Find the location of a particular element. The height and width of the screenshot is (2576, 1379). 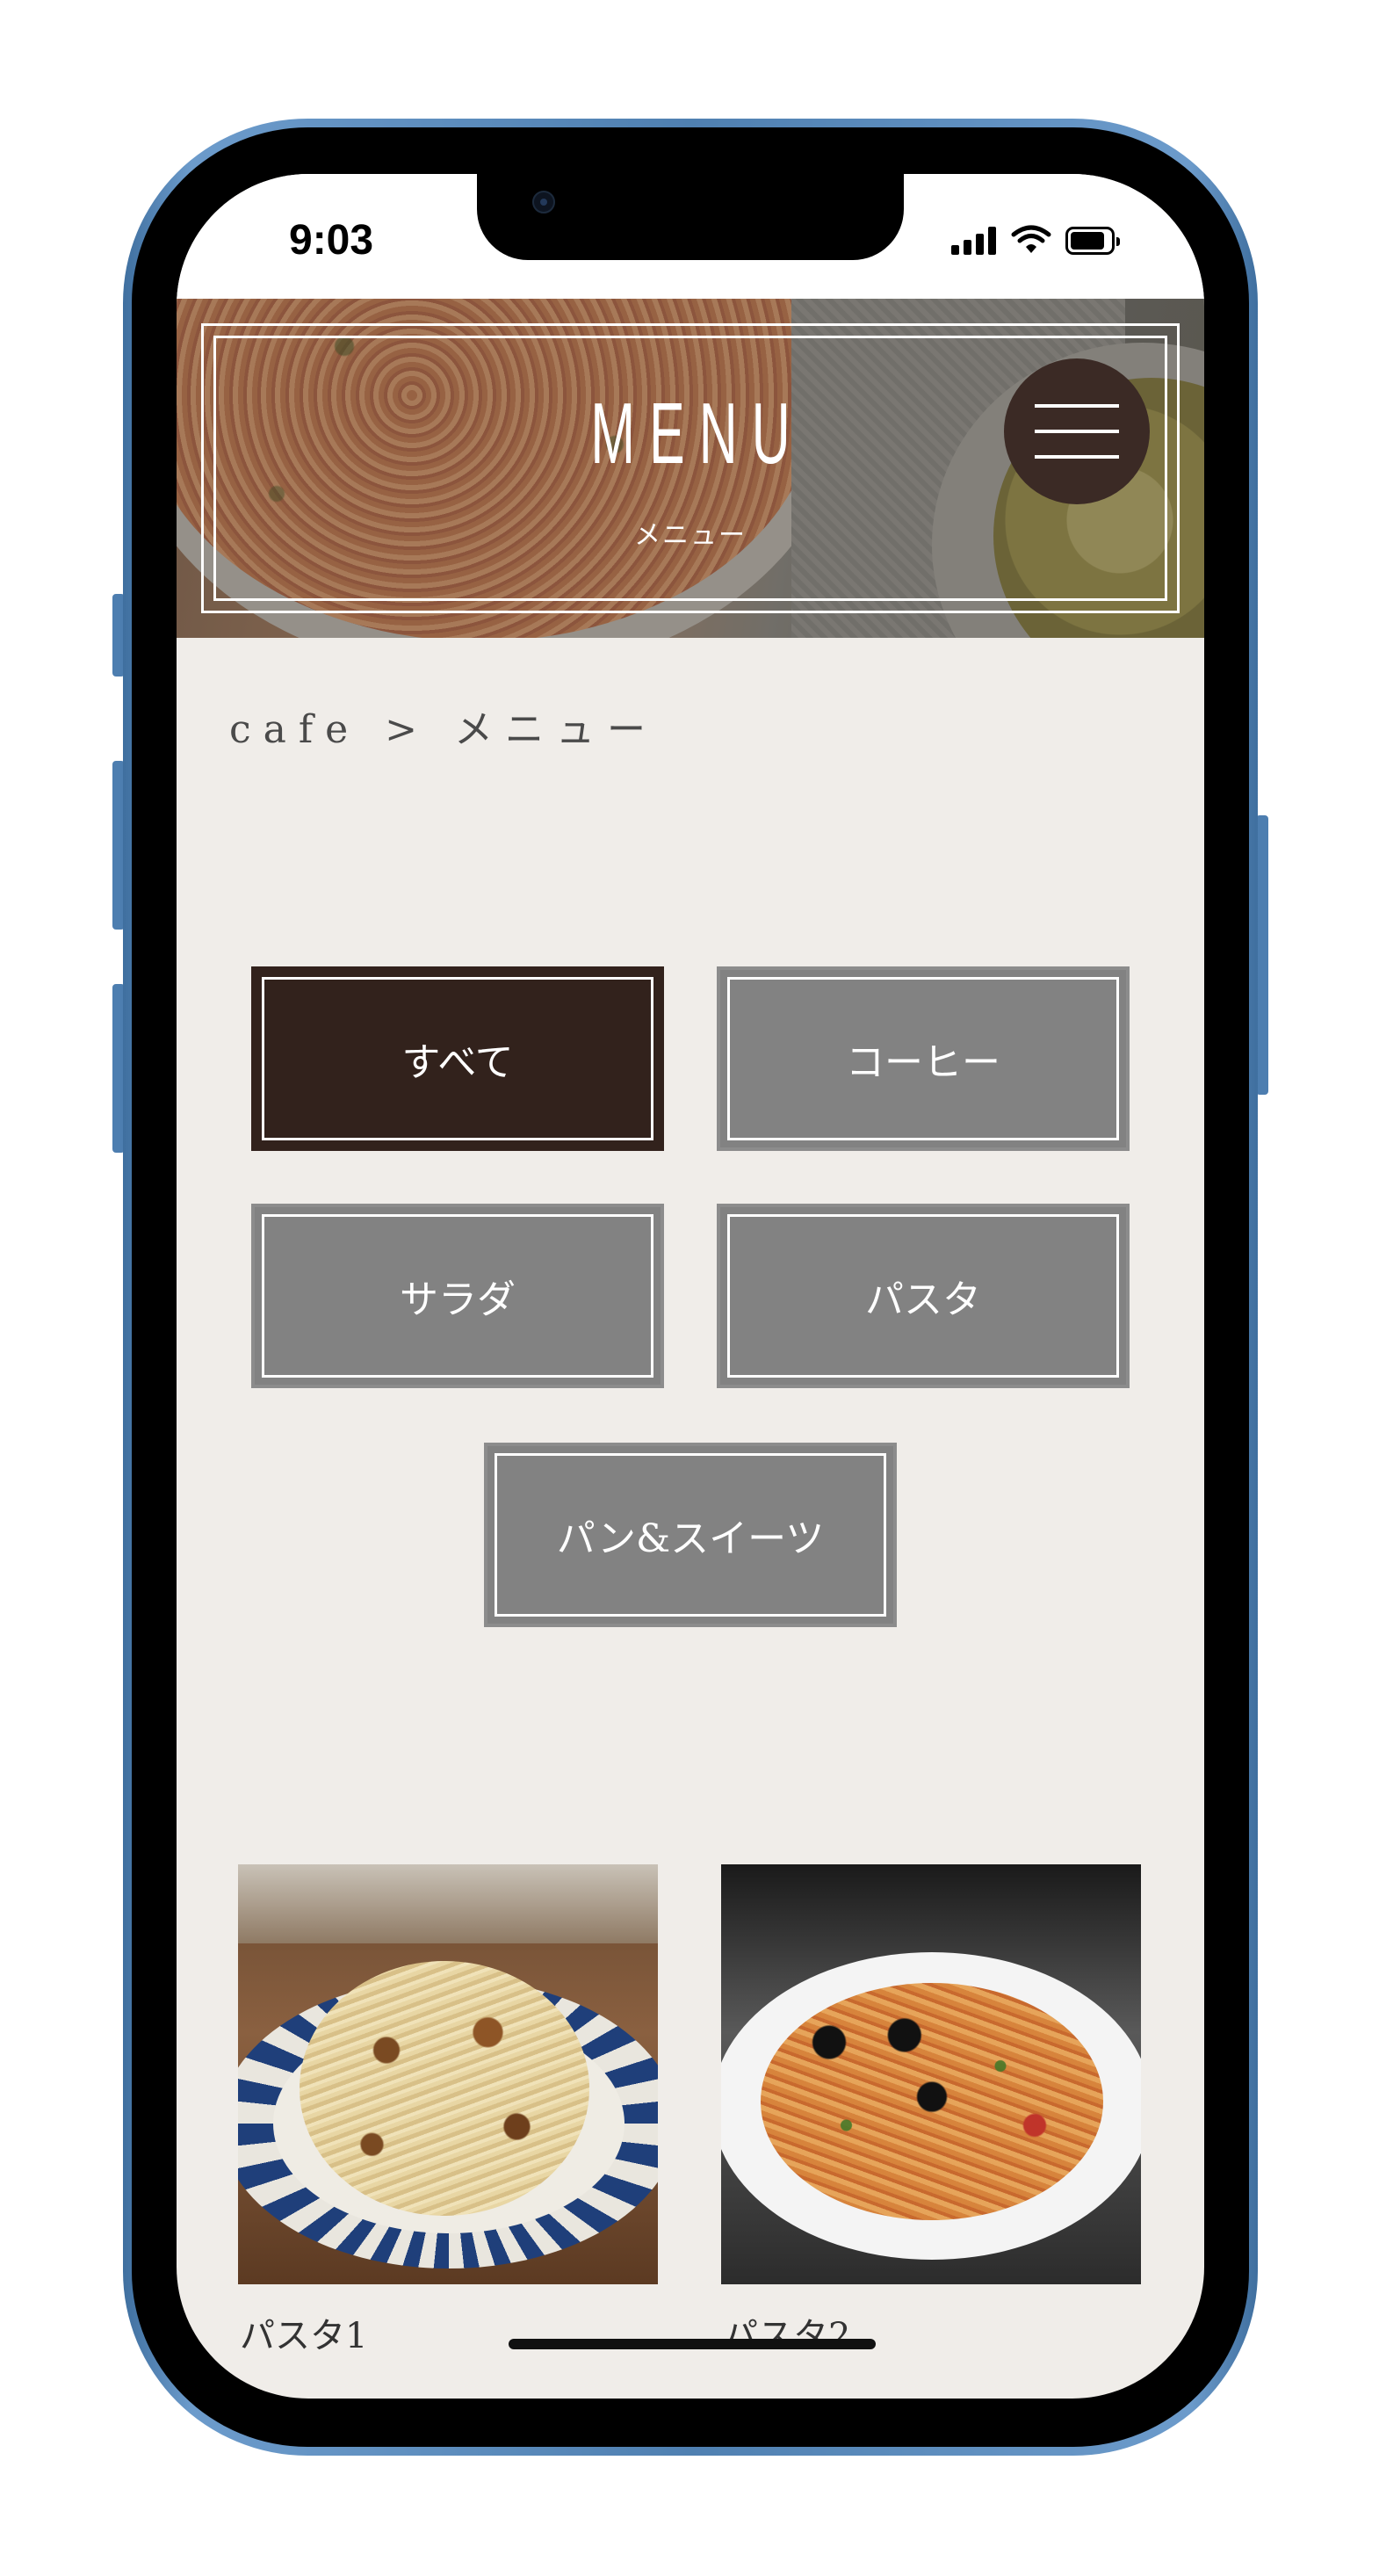

home-indicator is located at coordinates (692, 2344).